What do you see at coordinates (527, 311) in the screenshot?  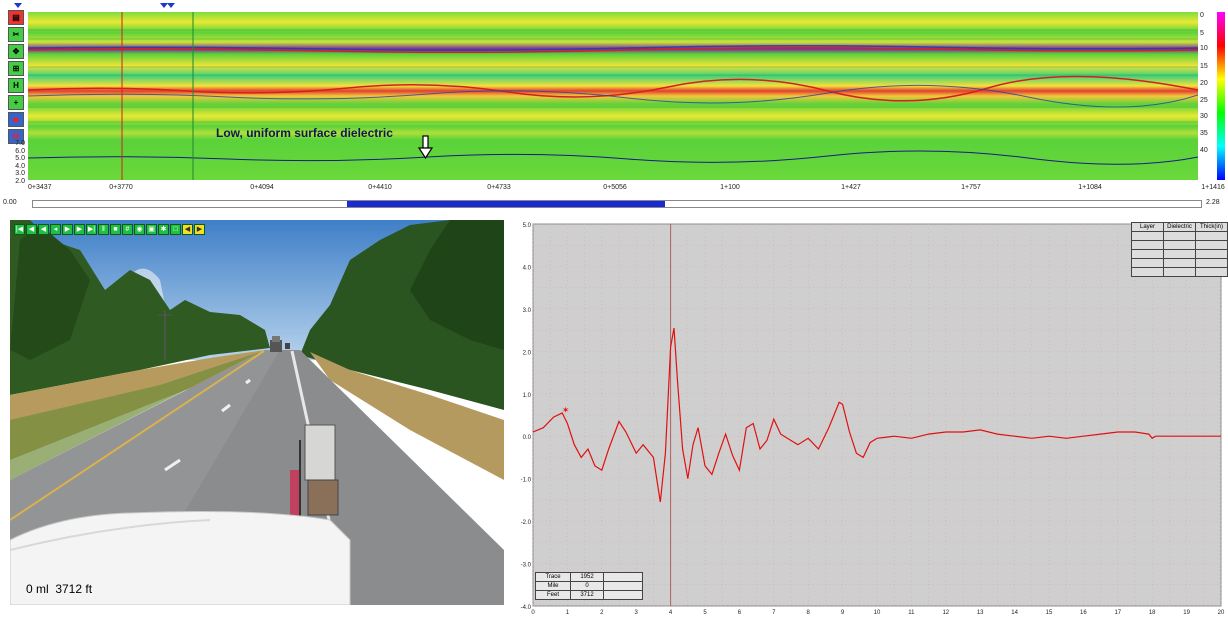 I see `y-tick-label: 3.0` at bounding box center [527, 311].